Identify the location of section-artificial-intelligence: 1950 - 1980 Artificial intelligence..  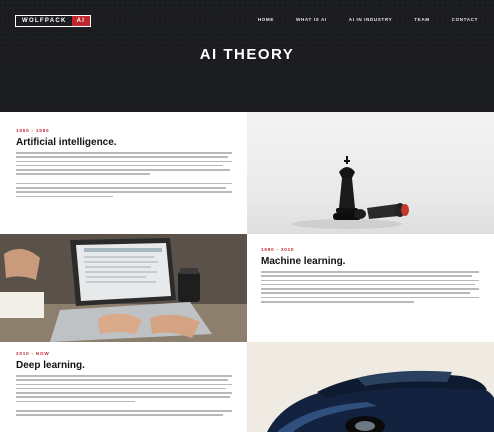
(124, 164).